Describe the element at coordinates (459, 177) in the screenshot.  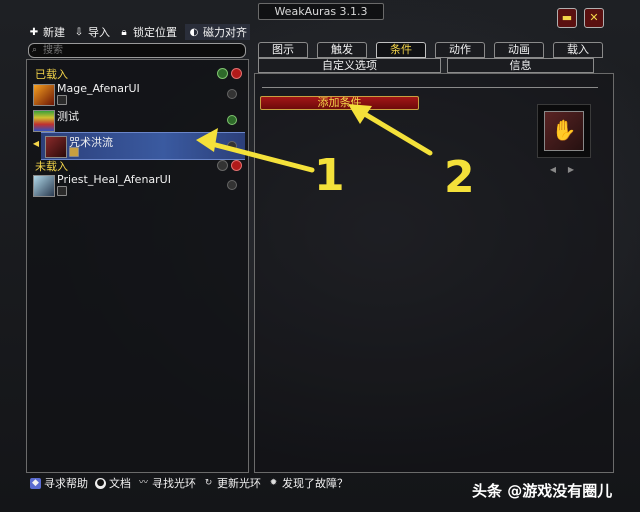
I see `annotation-number-2: 2` at that location.